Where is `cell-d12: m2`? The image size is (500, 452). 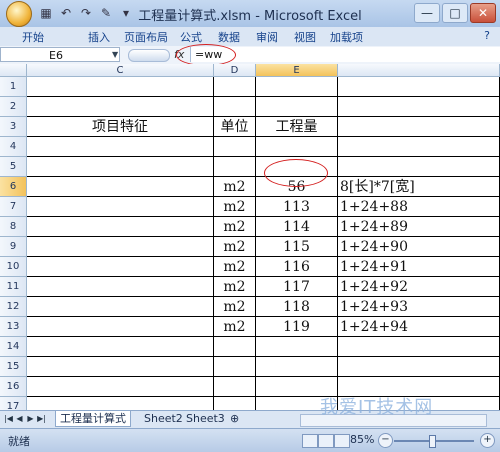 cell-d12: m2 is located at coordinates (235, 307).